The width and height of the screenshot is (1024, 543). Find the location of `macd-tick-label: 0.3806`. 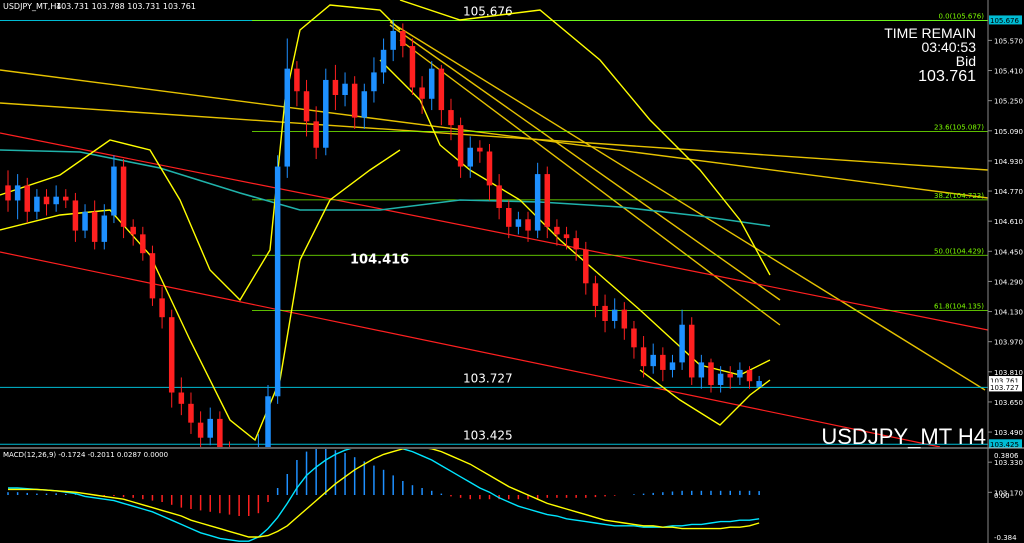

macd-tick-label: 0.3806 is located at coordinates (1006, 456).